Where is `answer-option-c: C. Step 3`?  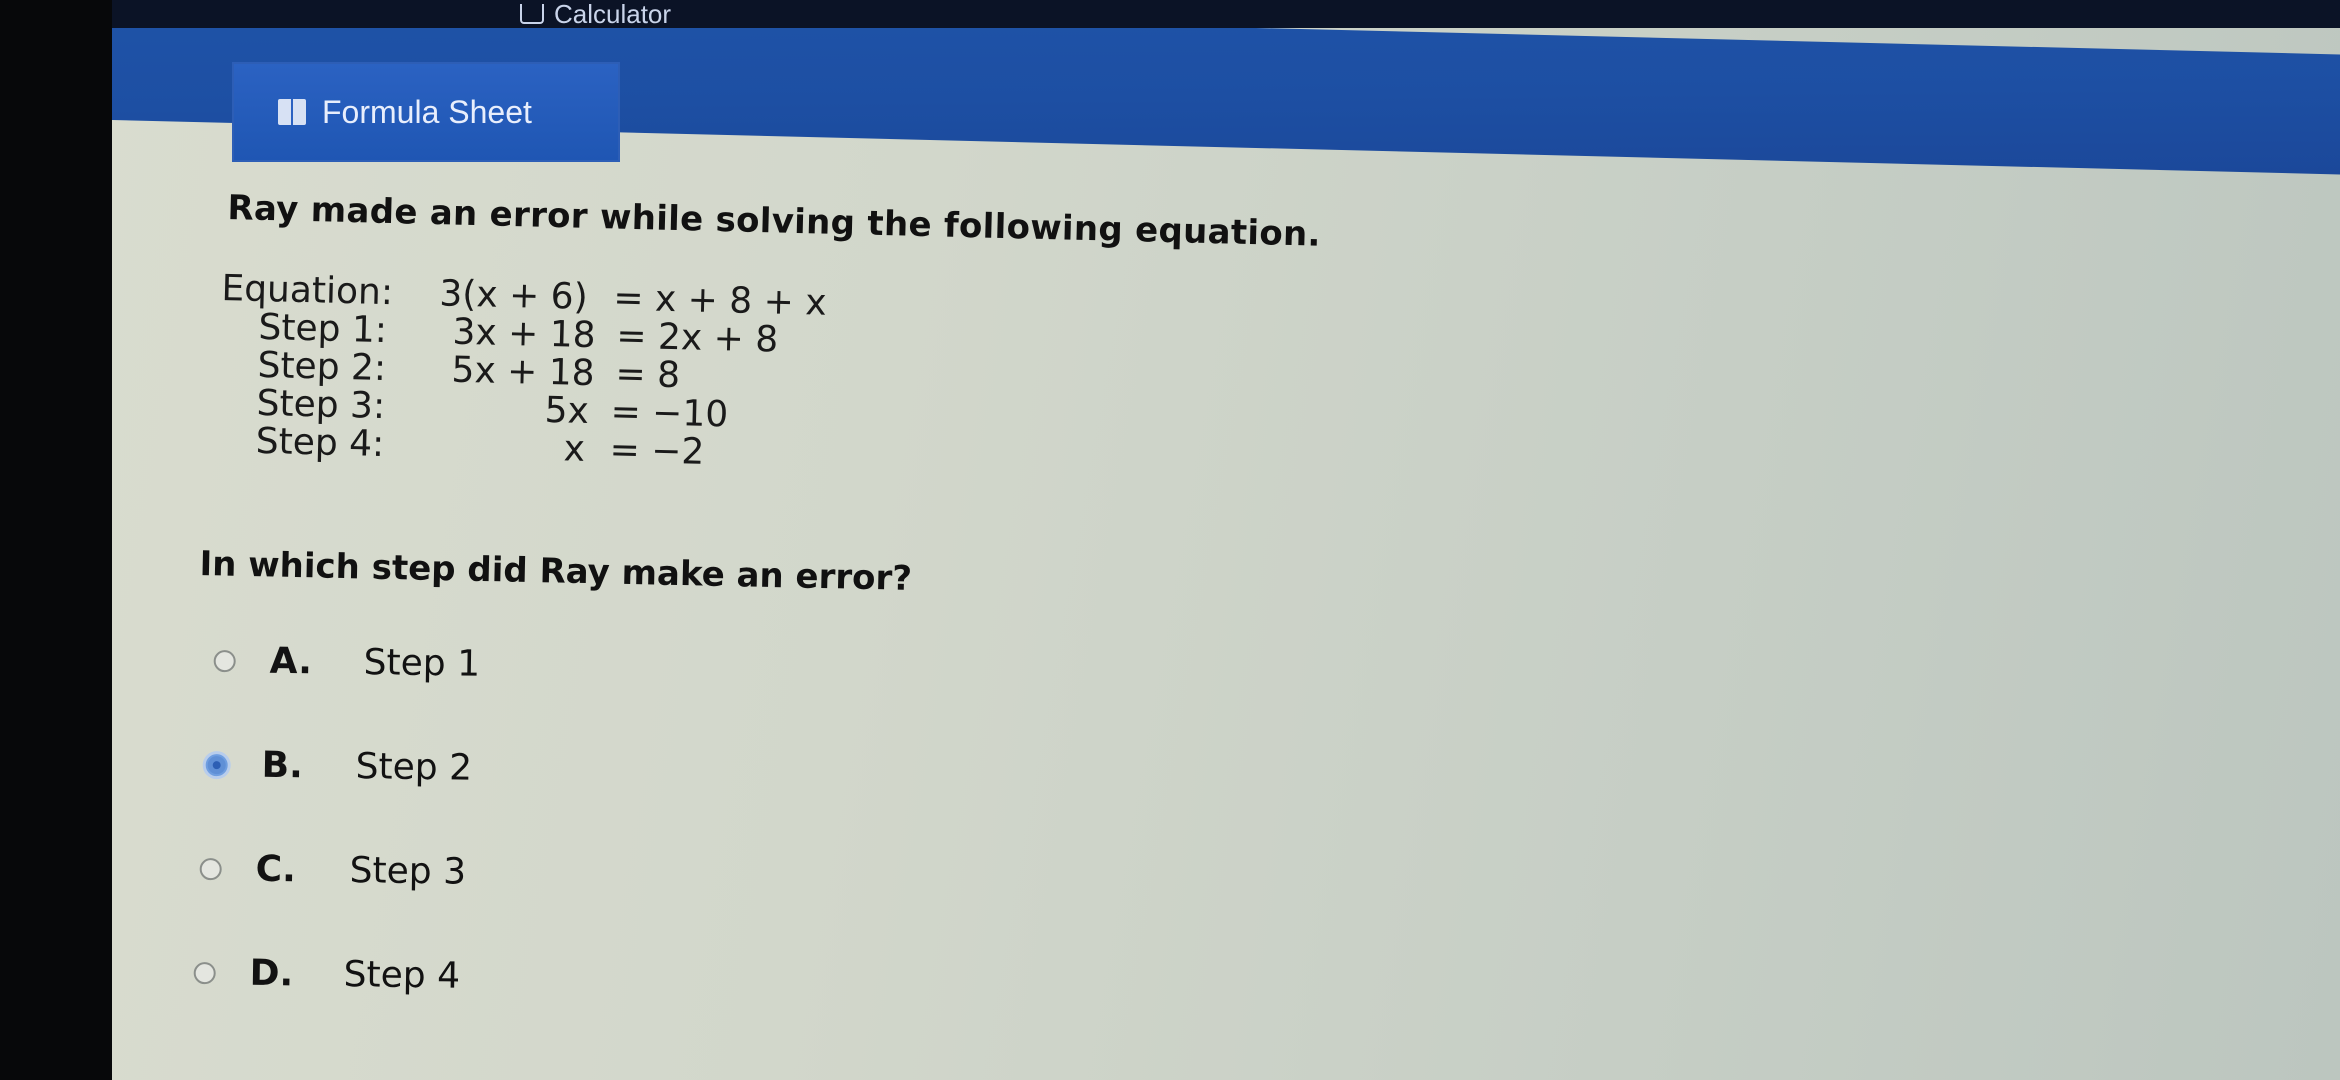
answer-option-c: C. Step 3 is located at coordinates (332, 870).